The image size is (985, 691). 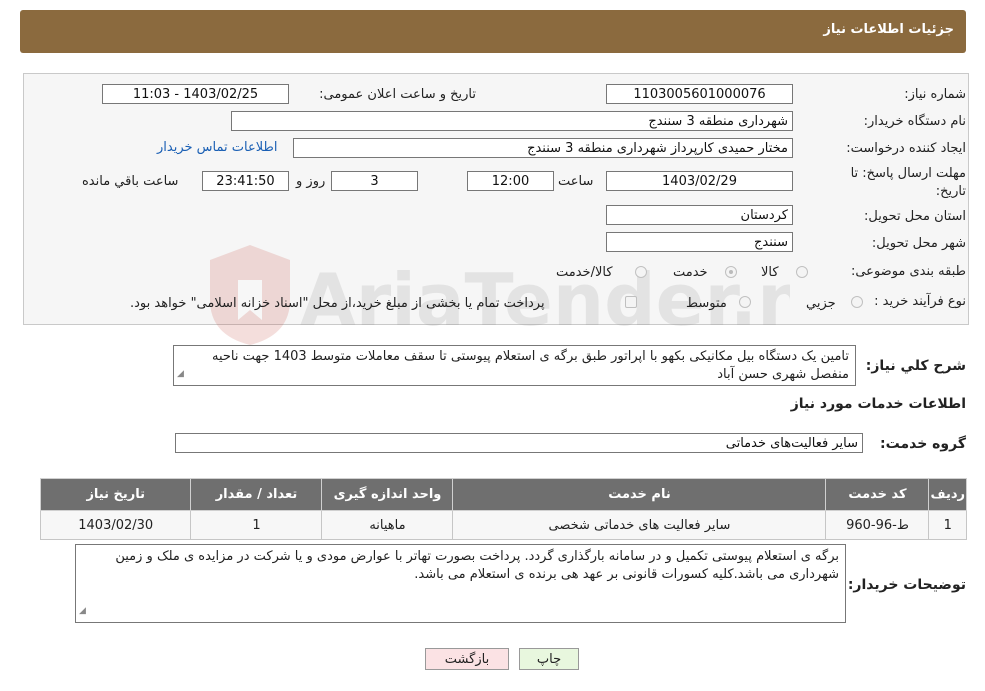 What do you see at coordinates (699, 94) in the screenshot?
I see `need-number-field: 1103005601000076` at bounding box center [699, 94].